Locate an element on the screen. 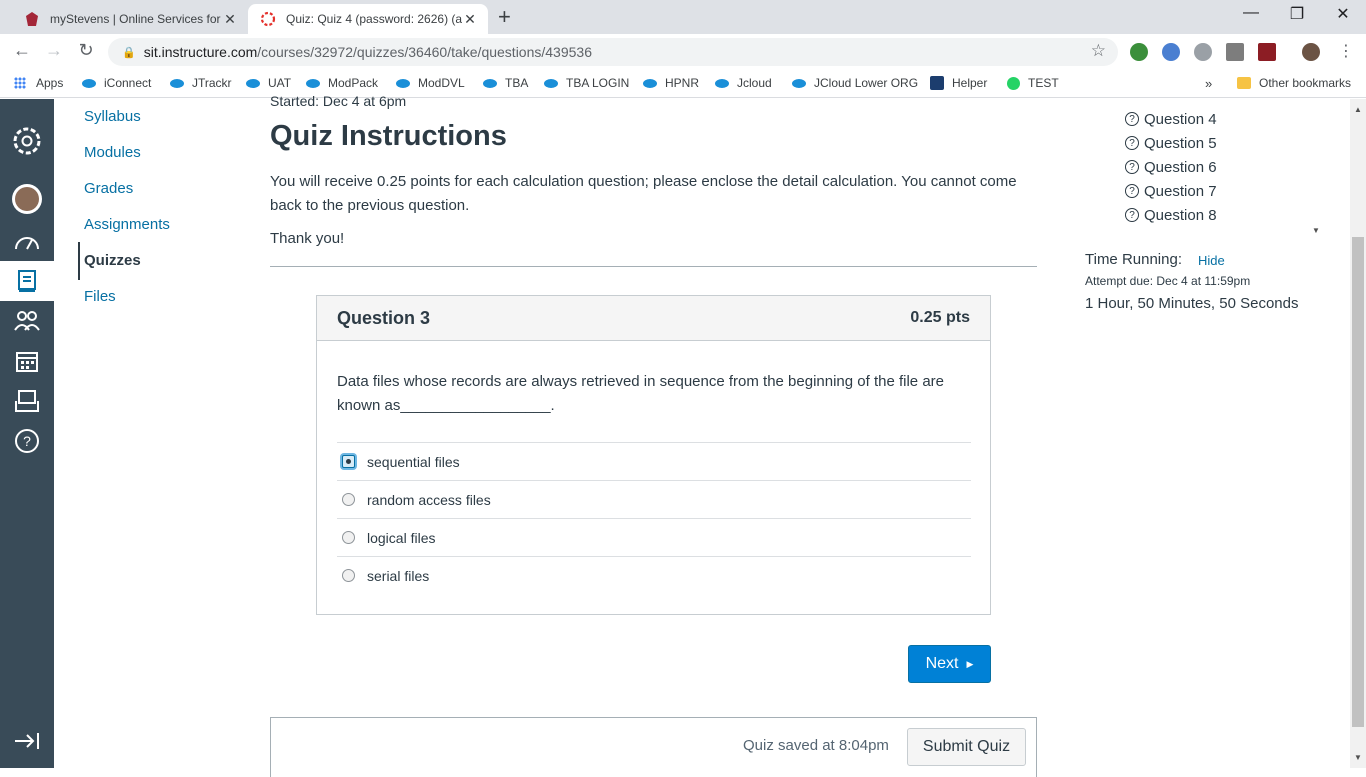  submit-quiz-button: Submit Quiz is located at coordinates (966, 747).